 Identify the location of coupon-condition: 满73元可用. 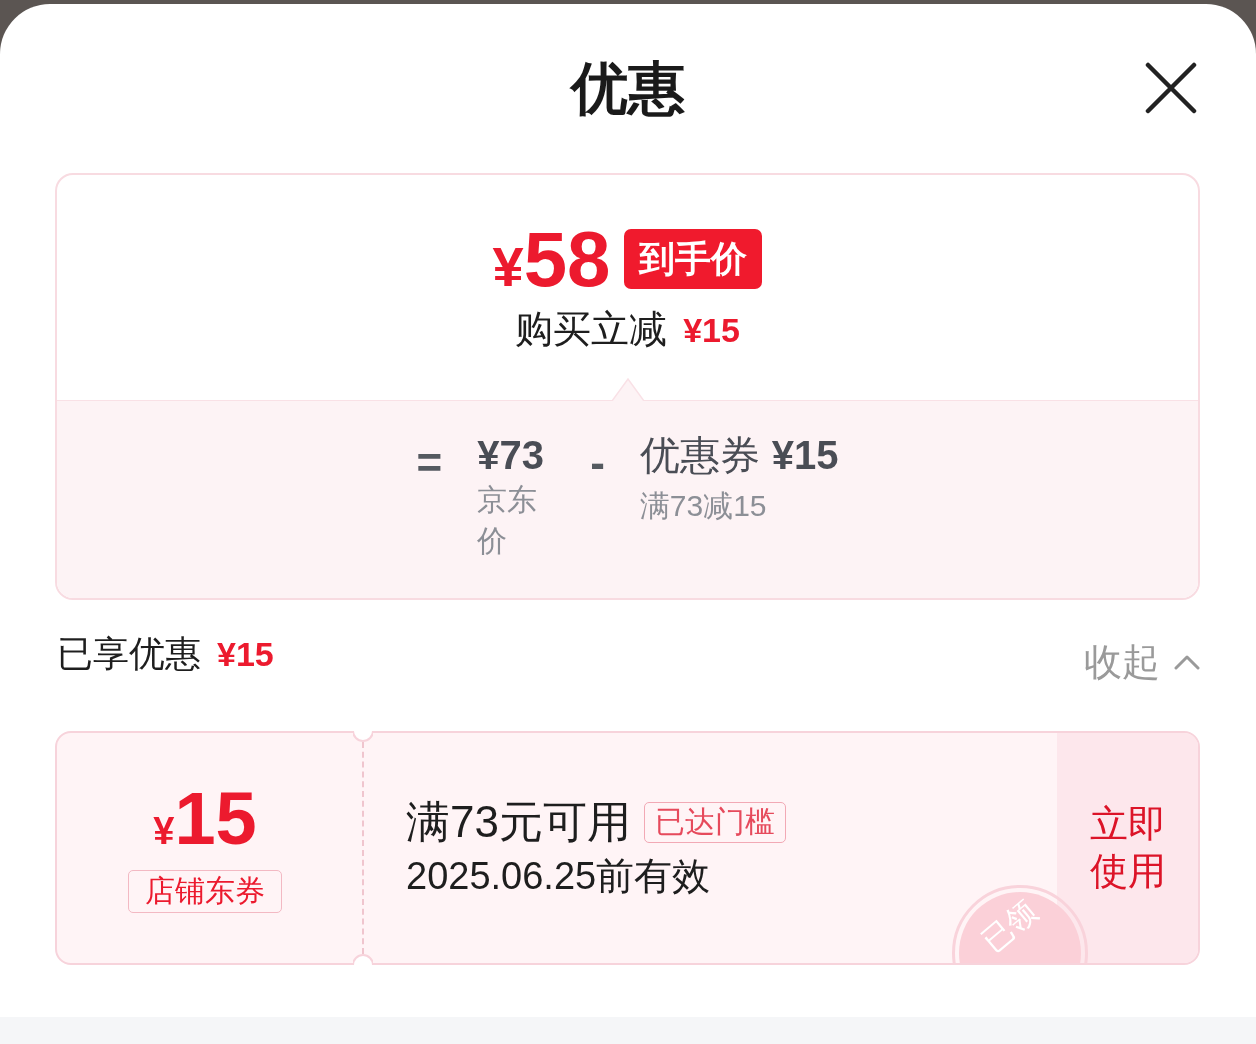
(518, 822).